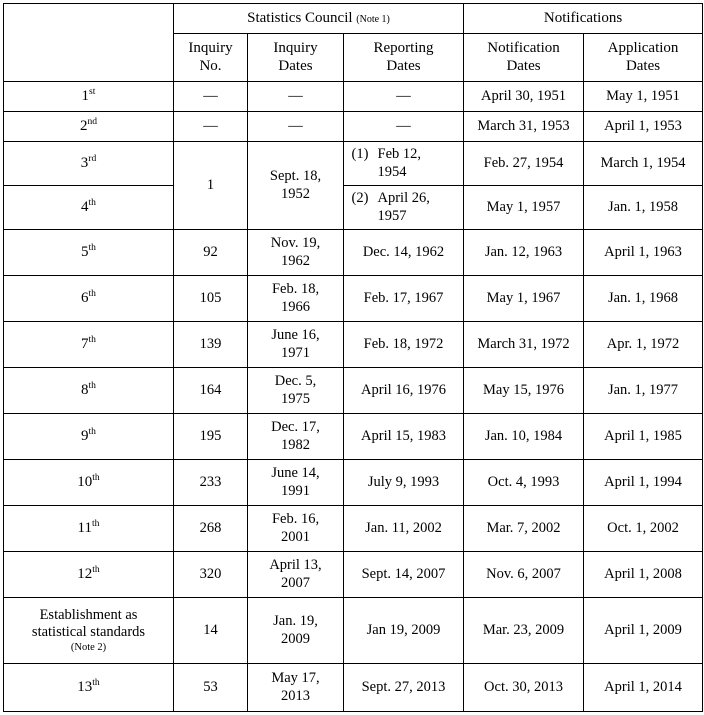 The image size is (704, 715). Describe the element at coordinates (295, 47) in the screenshot. I see `column-header-inquiry-dates-line1: Inquiry` at that location.